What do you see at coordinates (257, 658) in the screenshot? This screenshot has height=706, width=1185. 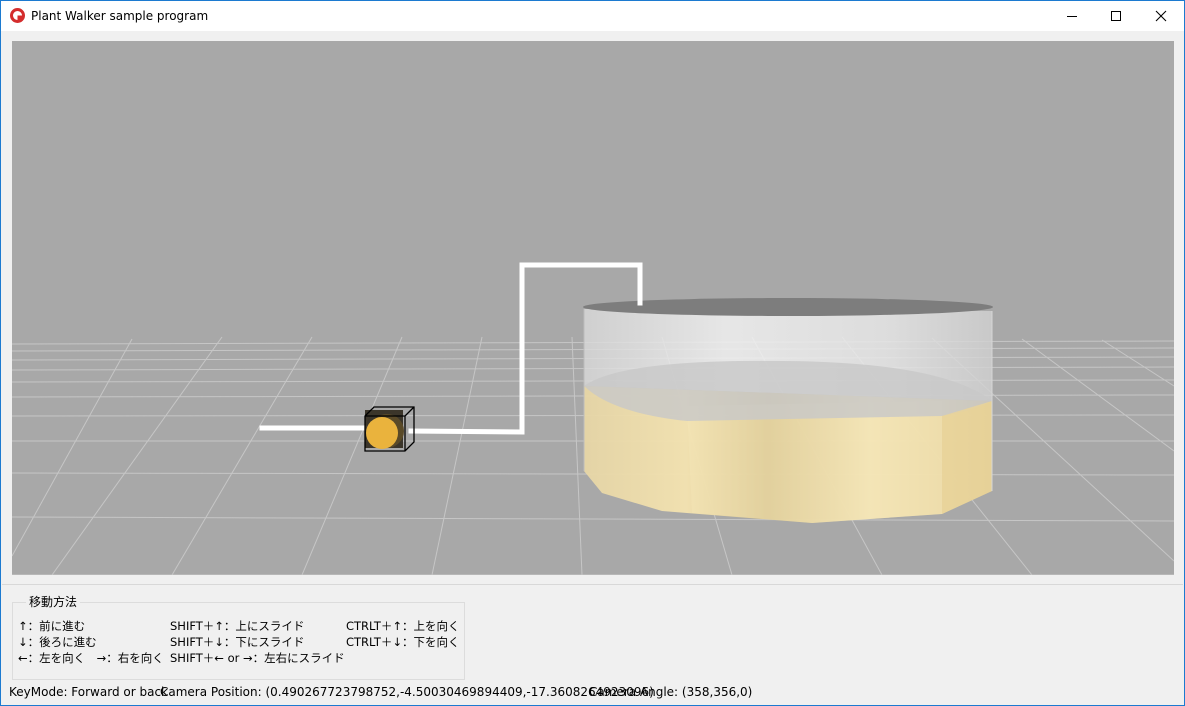 I see `slide-side-instruction: SHIFT＋← or →：左右にスライド` at bounding box center [257, 658].